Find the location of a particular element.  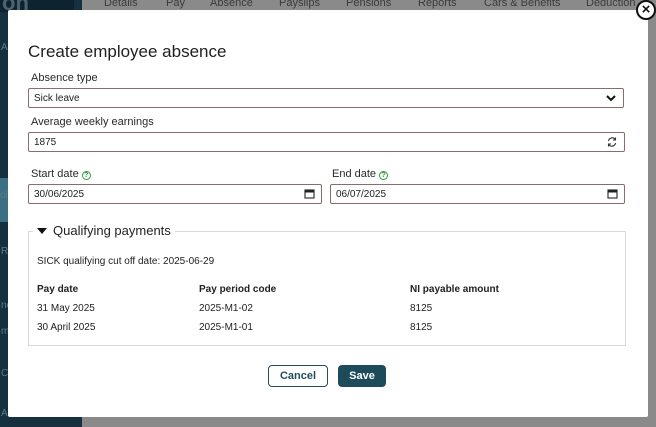

end-date-label: End date? is located at coordinates (360, 174).